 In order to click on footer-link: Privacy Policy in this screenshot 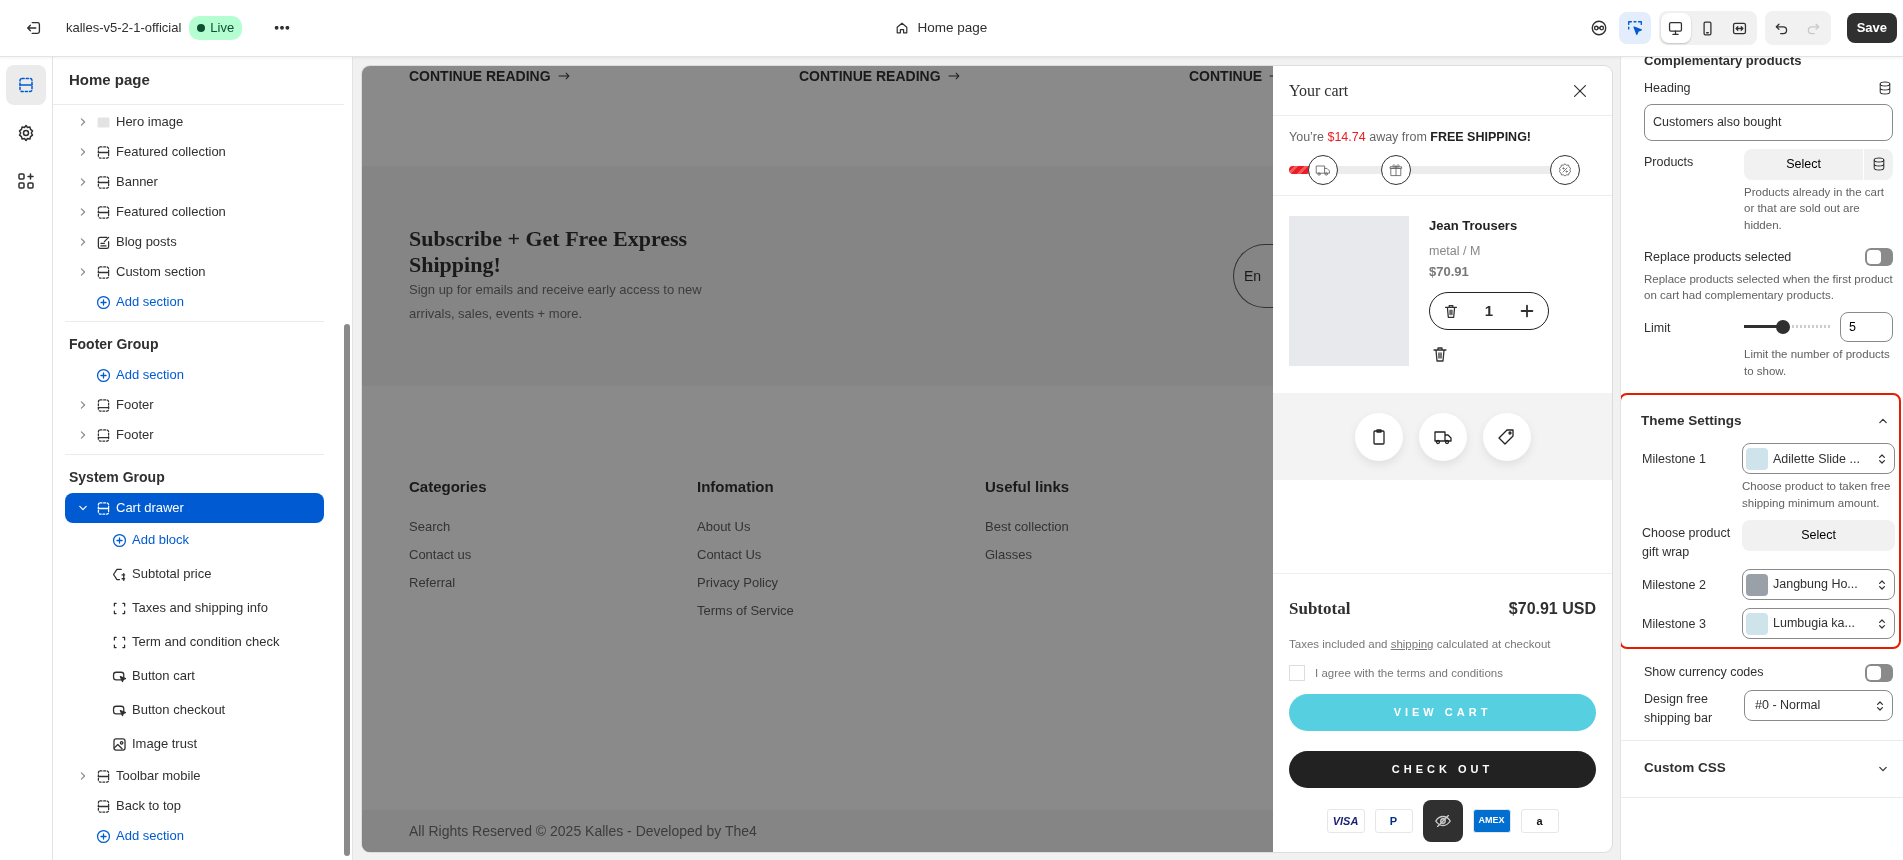, I will do `click(737, 582)`.